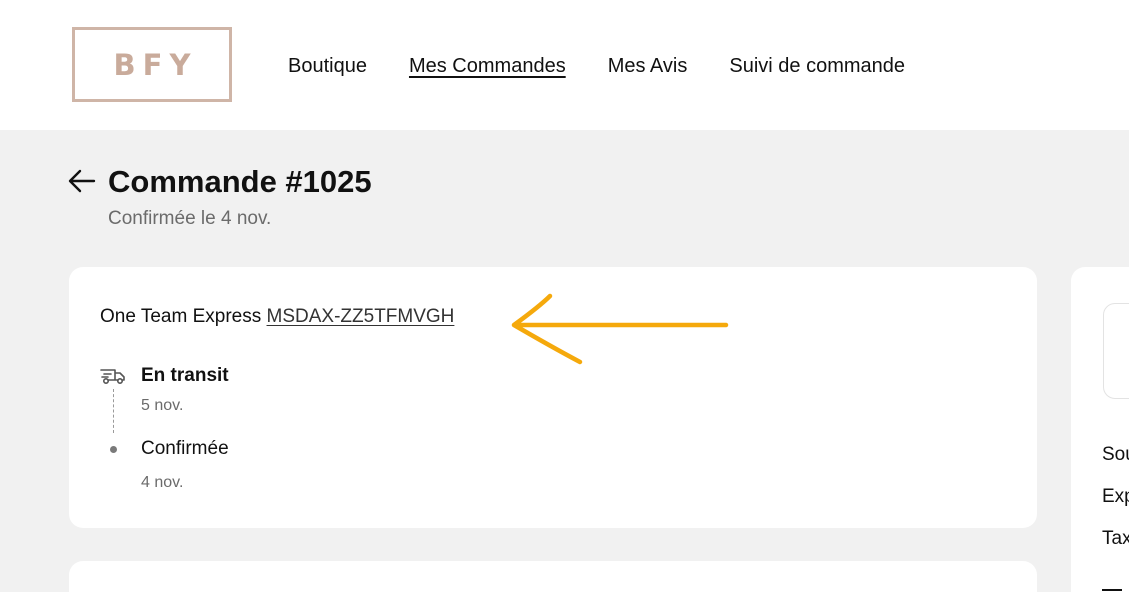  Describe the element at coordinates (487, 66) in the screenshot. I see `nav-item-mes-commandes: Mes Commandes` at that location.